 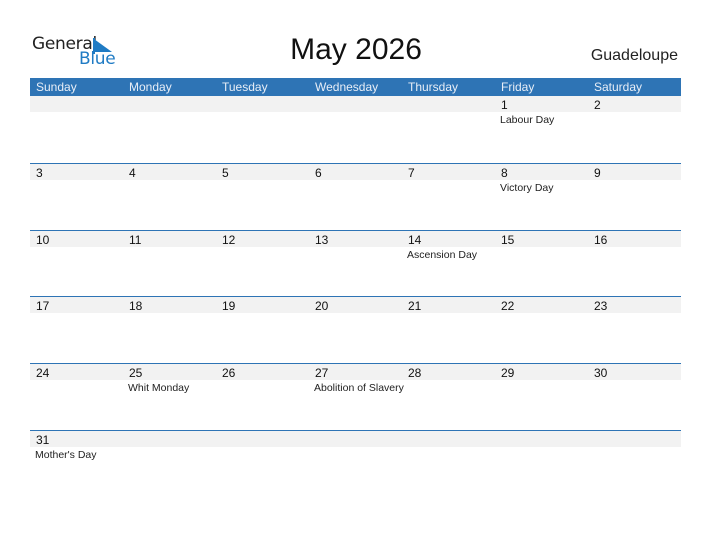 I want to click on holiday-label: Ascension Day, so click(x=442, y=255).